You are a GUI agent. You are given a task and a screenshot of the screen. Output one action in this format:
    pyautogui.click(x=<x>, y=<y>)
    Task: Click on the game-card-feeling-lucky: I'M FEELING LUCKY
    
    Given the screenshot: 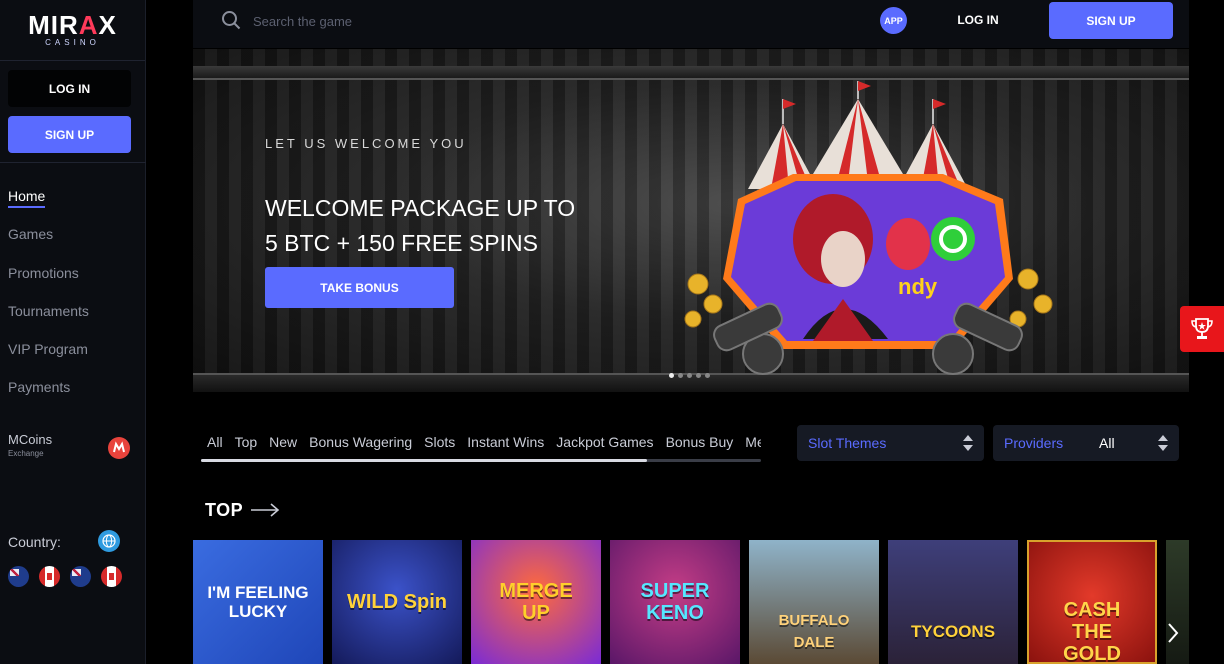 What is the action you would take?
    pyautogui.click(x=258, y=602)
    